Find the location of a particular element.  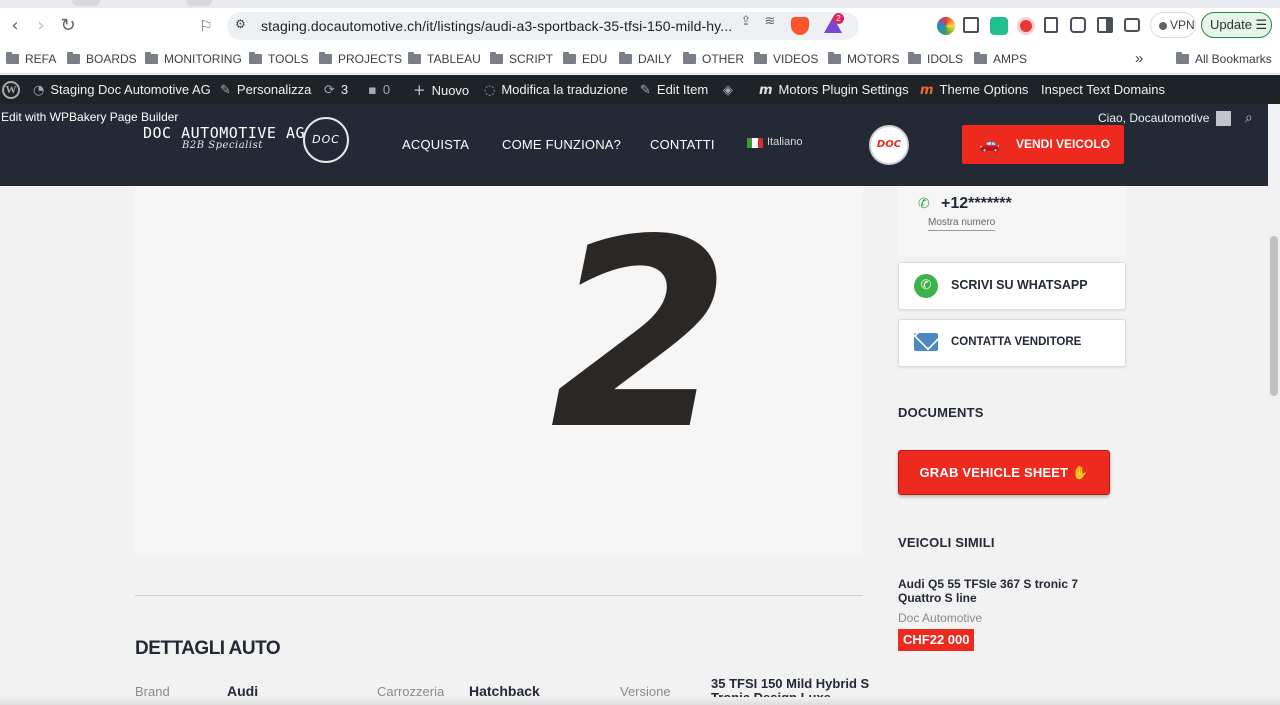

updates-count: 3 is located at coordinates (344, 89).